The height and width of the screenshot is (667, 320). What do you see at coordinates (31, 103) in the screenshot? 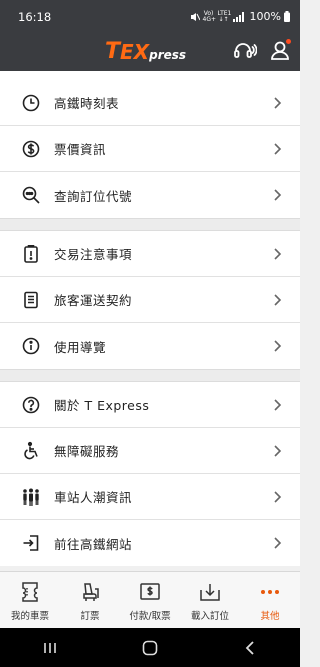
I see `clock-icon` at bounding box center [31, 103].